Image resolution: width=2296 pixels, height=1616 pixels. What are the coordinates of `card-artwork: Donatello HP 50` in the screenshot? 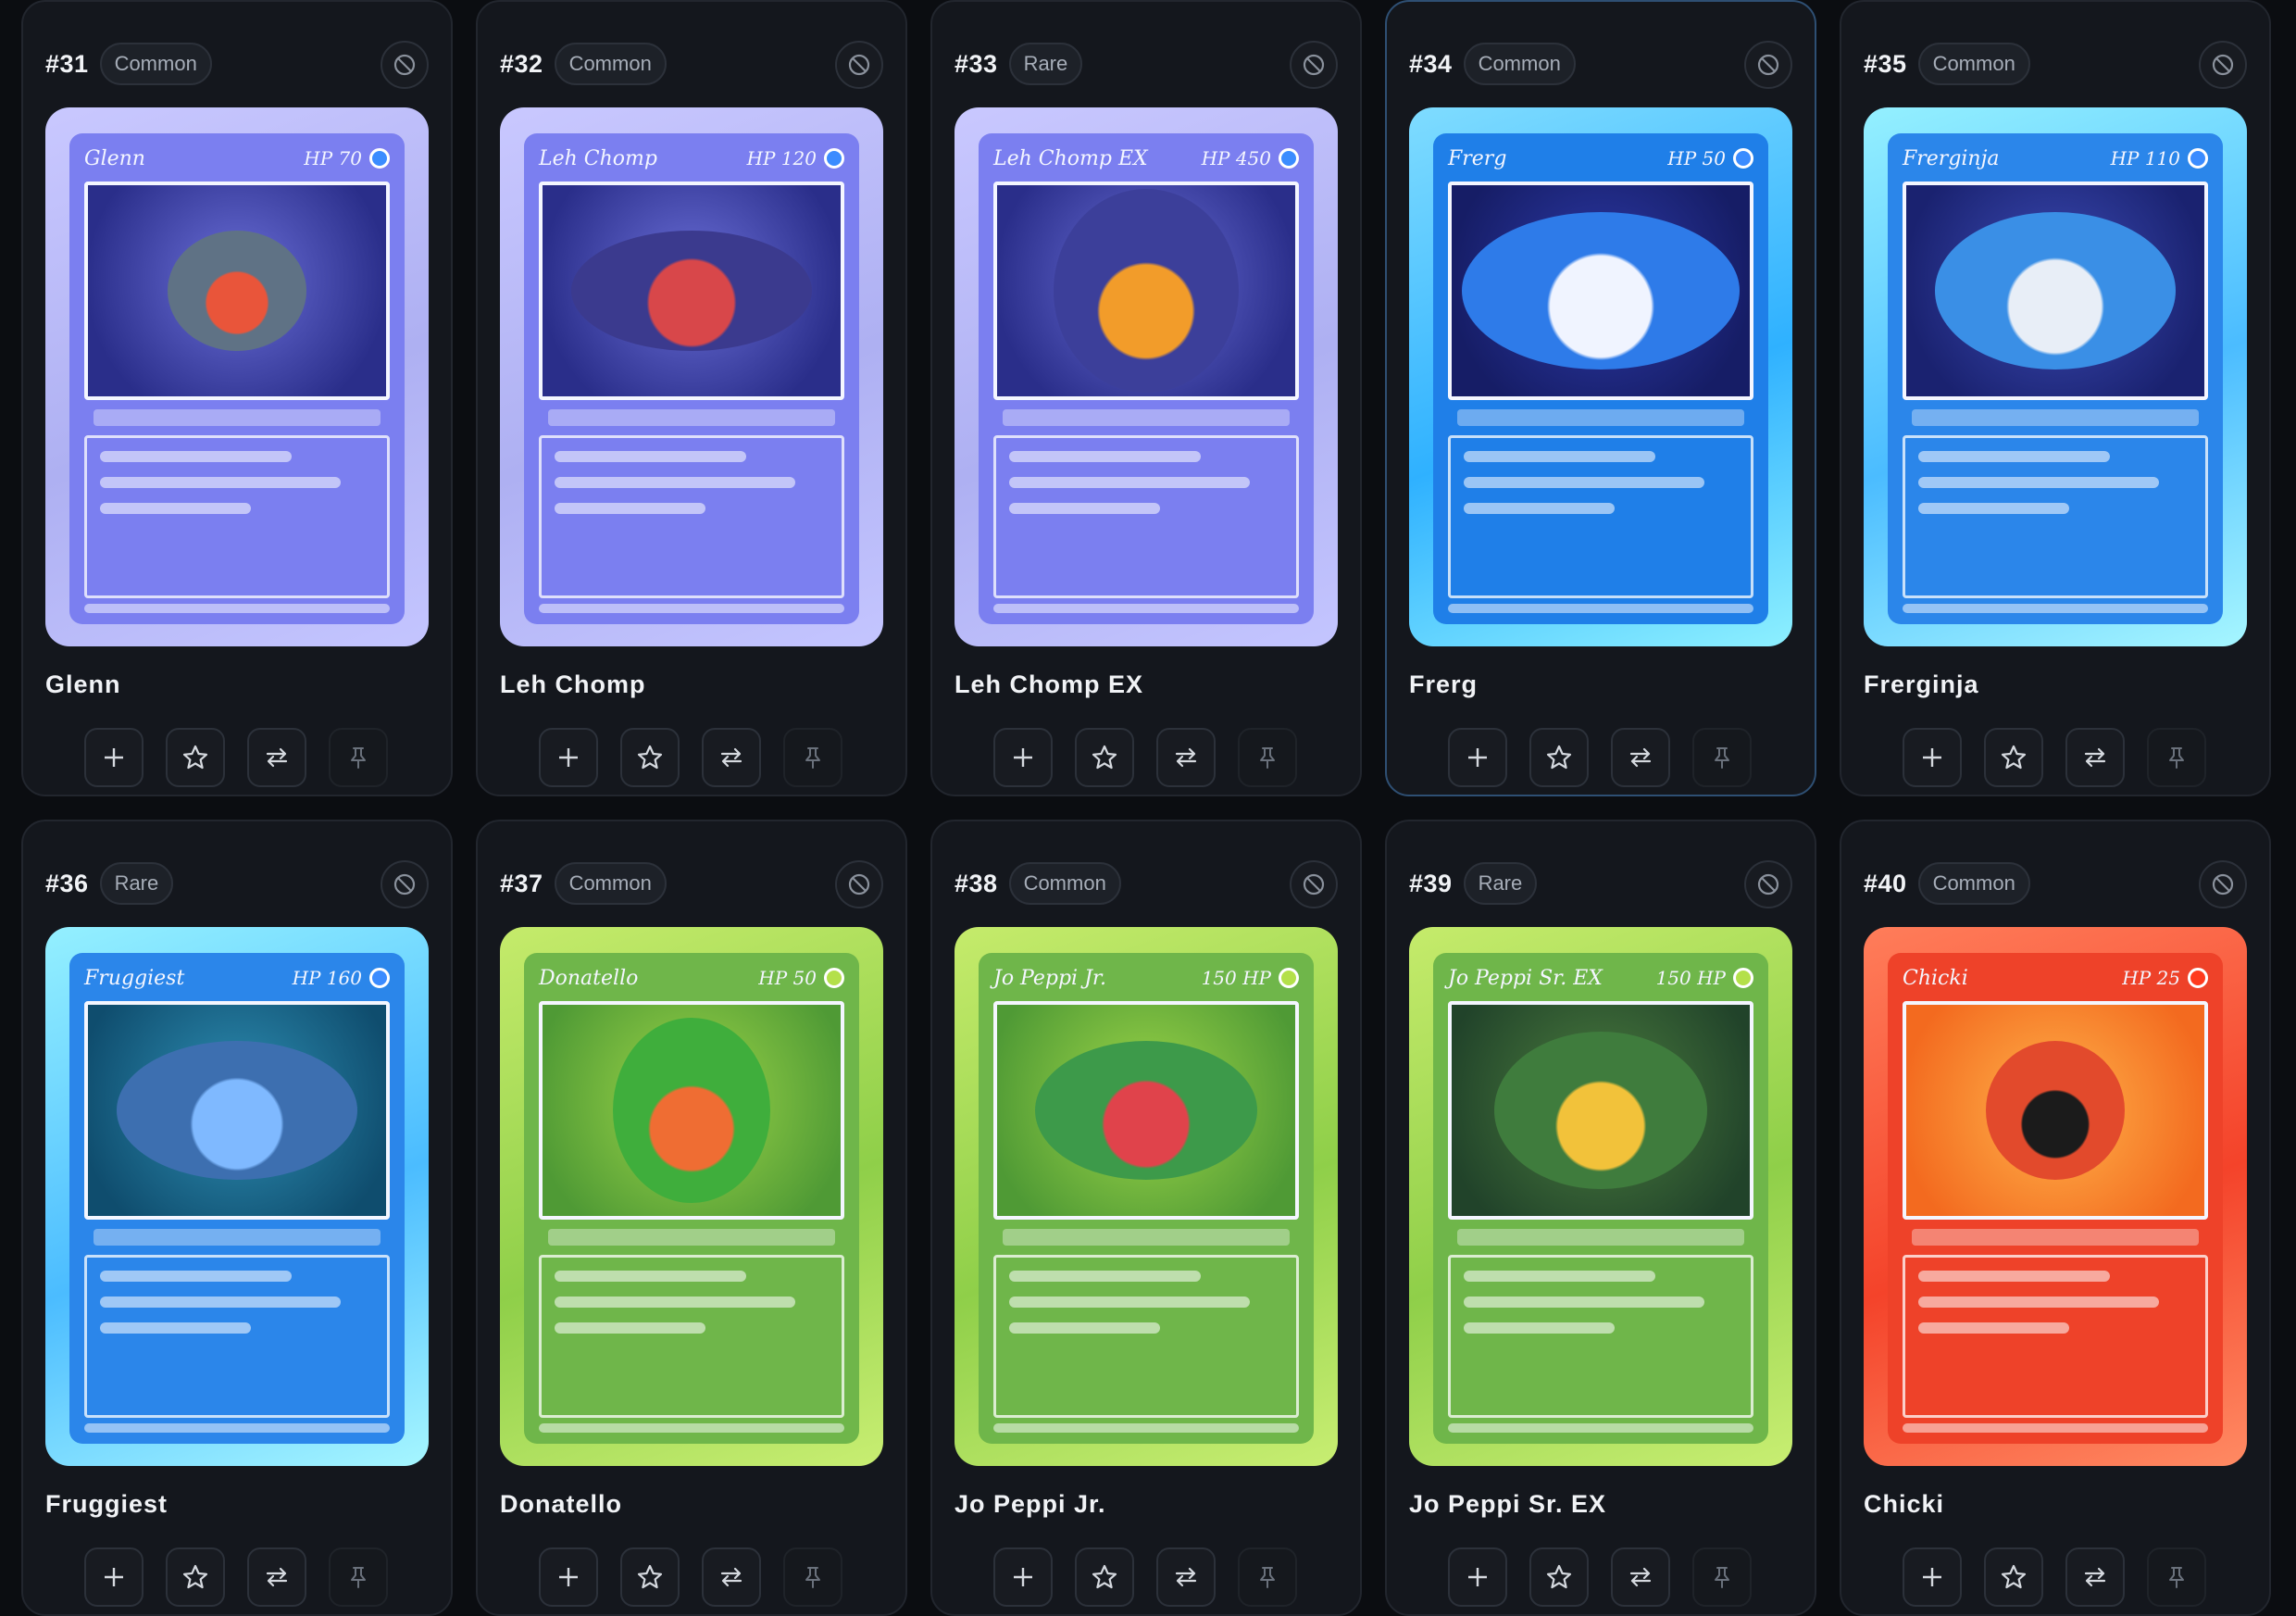 It's located at (691, 1196).